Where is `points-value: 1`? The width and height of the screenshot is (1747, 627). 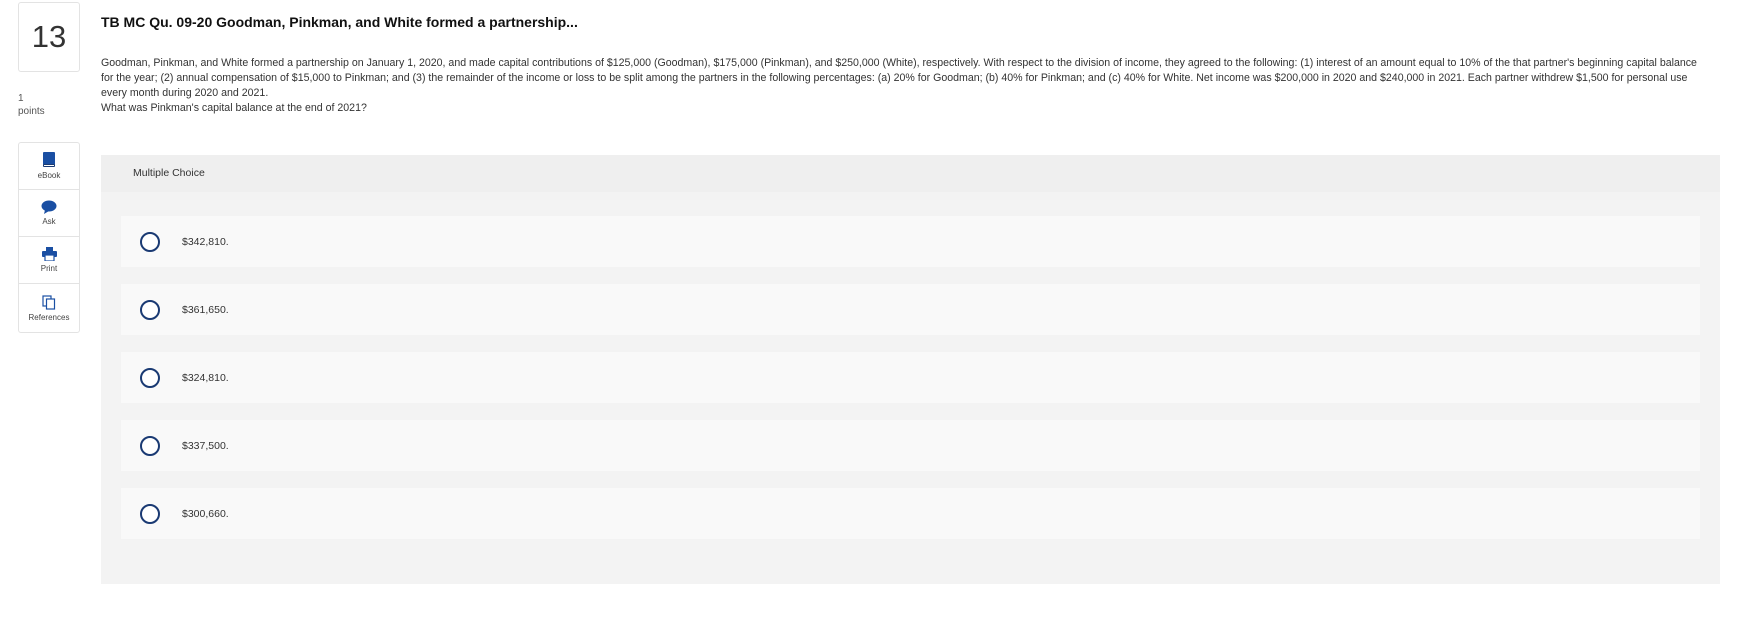 points-value: 1 is located at coordinates (21, 98).